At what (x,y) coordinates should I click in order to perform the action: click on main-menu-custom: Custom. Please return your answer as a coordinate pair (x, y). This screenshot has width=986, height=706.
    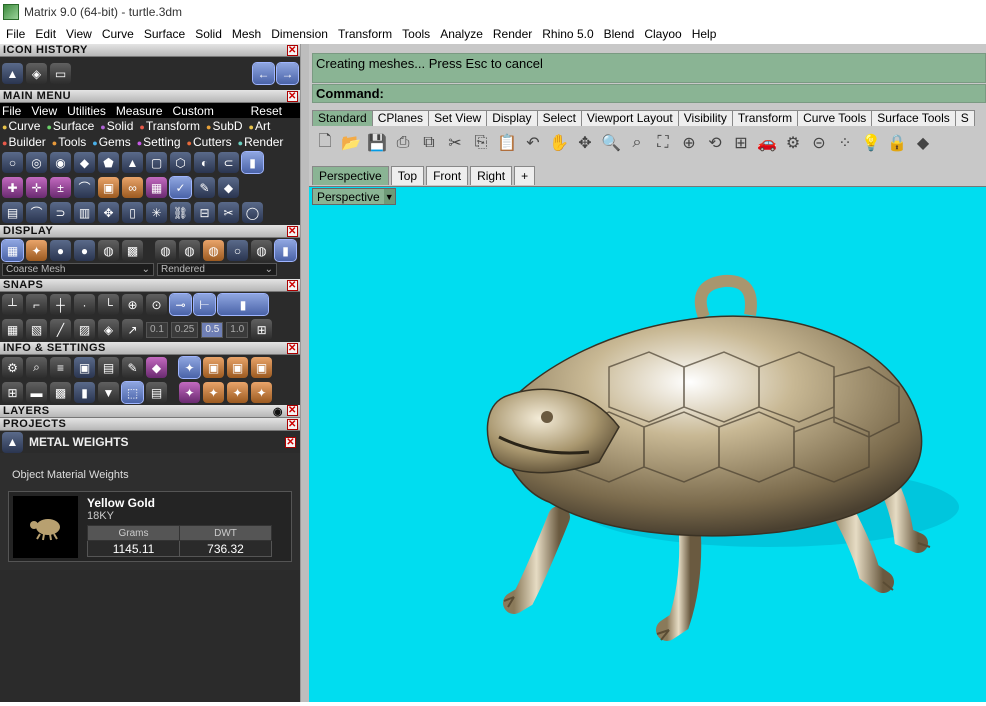
    Looking at the image, I should click on (193, 111).